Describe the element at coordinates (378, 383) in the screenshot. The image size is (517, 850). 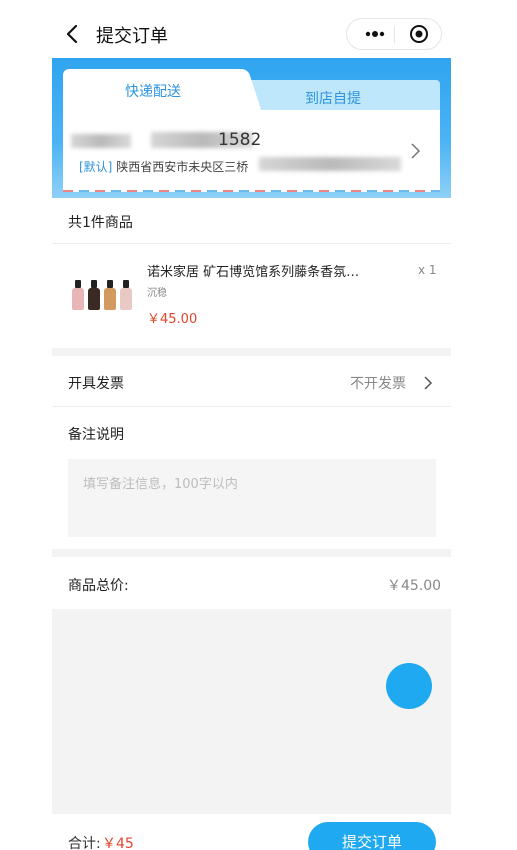
I see `invoice-value: 不开发票` at that location.